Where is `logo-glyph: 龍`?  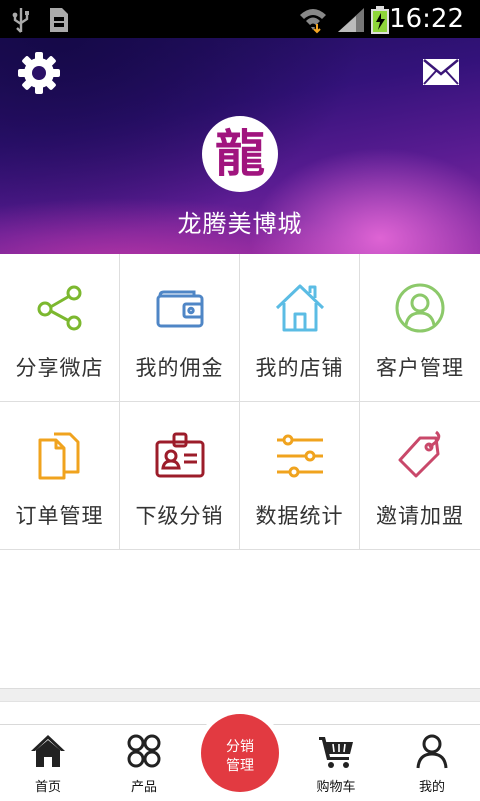 logo-glyph: 龍 is located at coordinates (240, 153).